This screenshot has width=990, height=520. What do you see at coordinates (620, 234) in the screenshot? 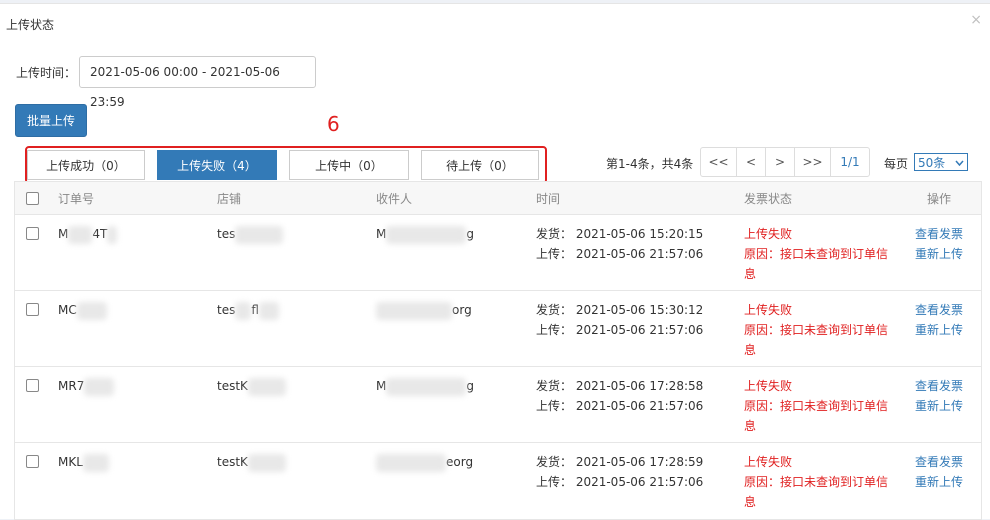
I see `ship-time: 发货： 2021-05-06 15:20:15` at bounding box center [620, 234].